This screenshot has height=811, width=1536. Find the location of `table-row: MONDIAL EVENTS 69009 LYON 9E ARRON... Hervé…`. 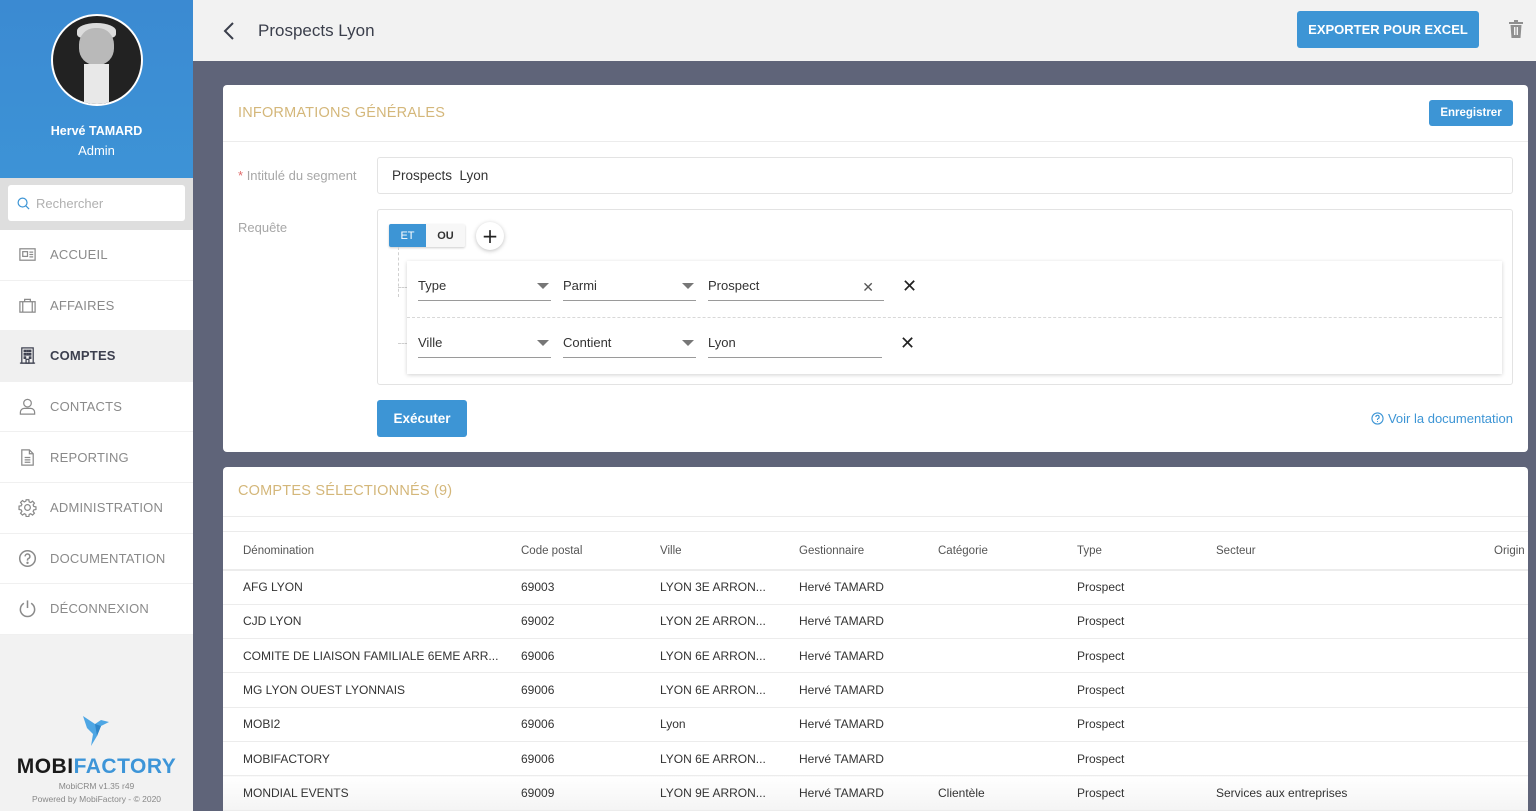

table-row: MONDIAL EVENTS 69009 LYON 9E ARRON... Hervé… is located at coordinates (875, 793).